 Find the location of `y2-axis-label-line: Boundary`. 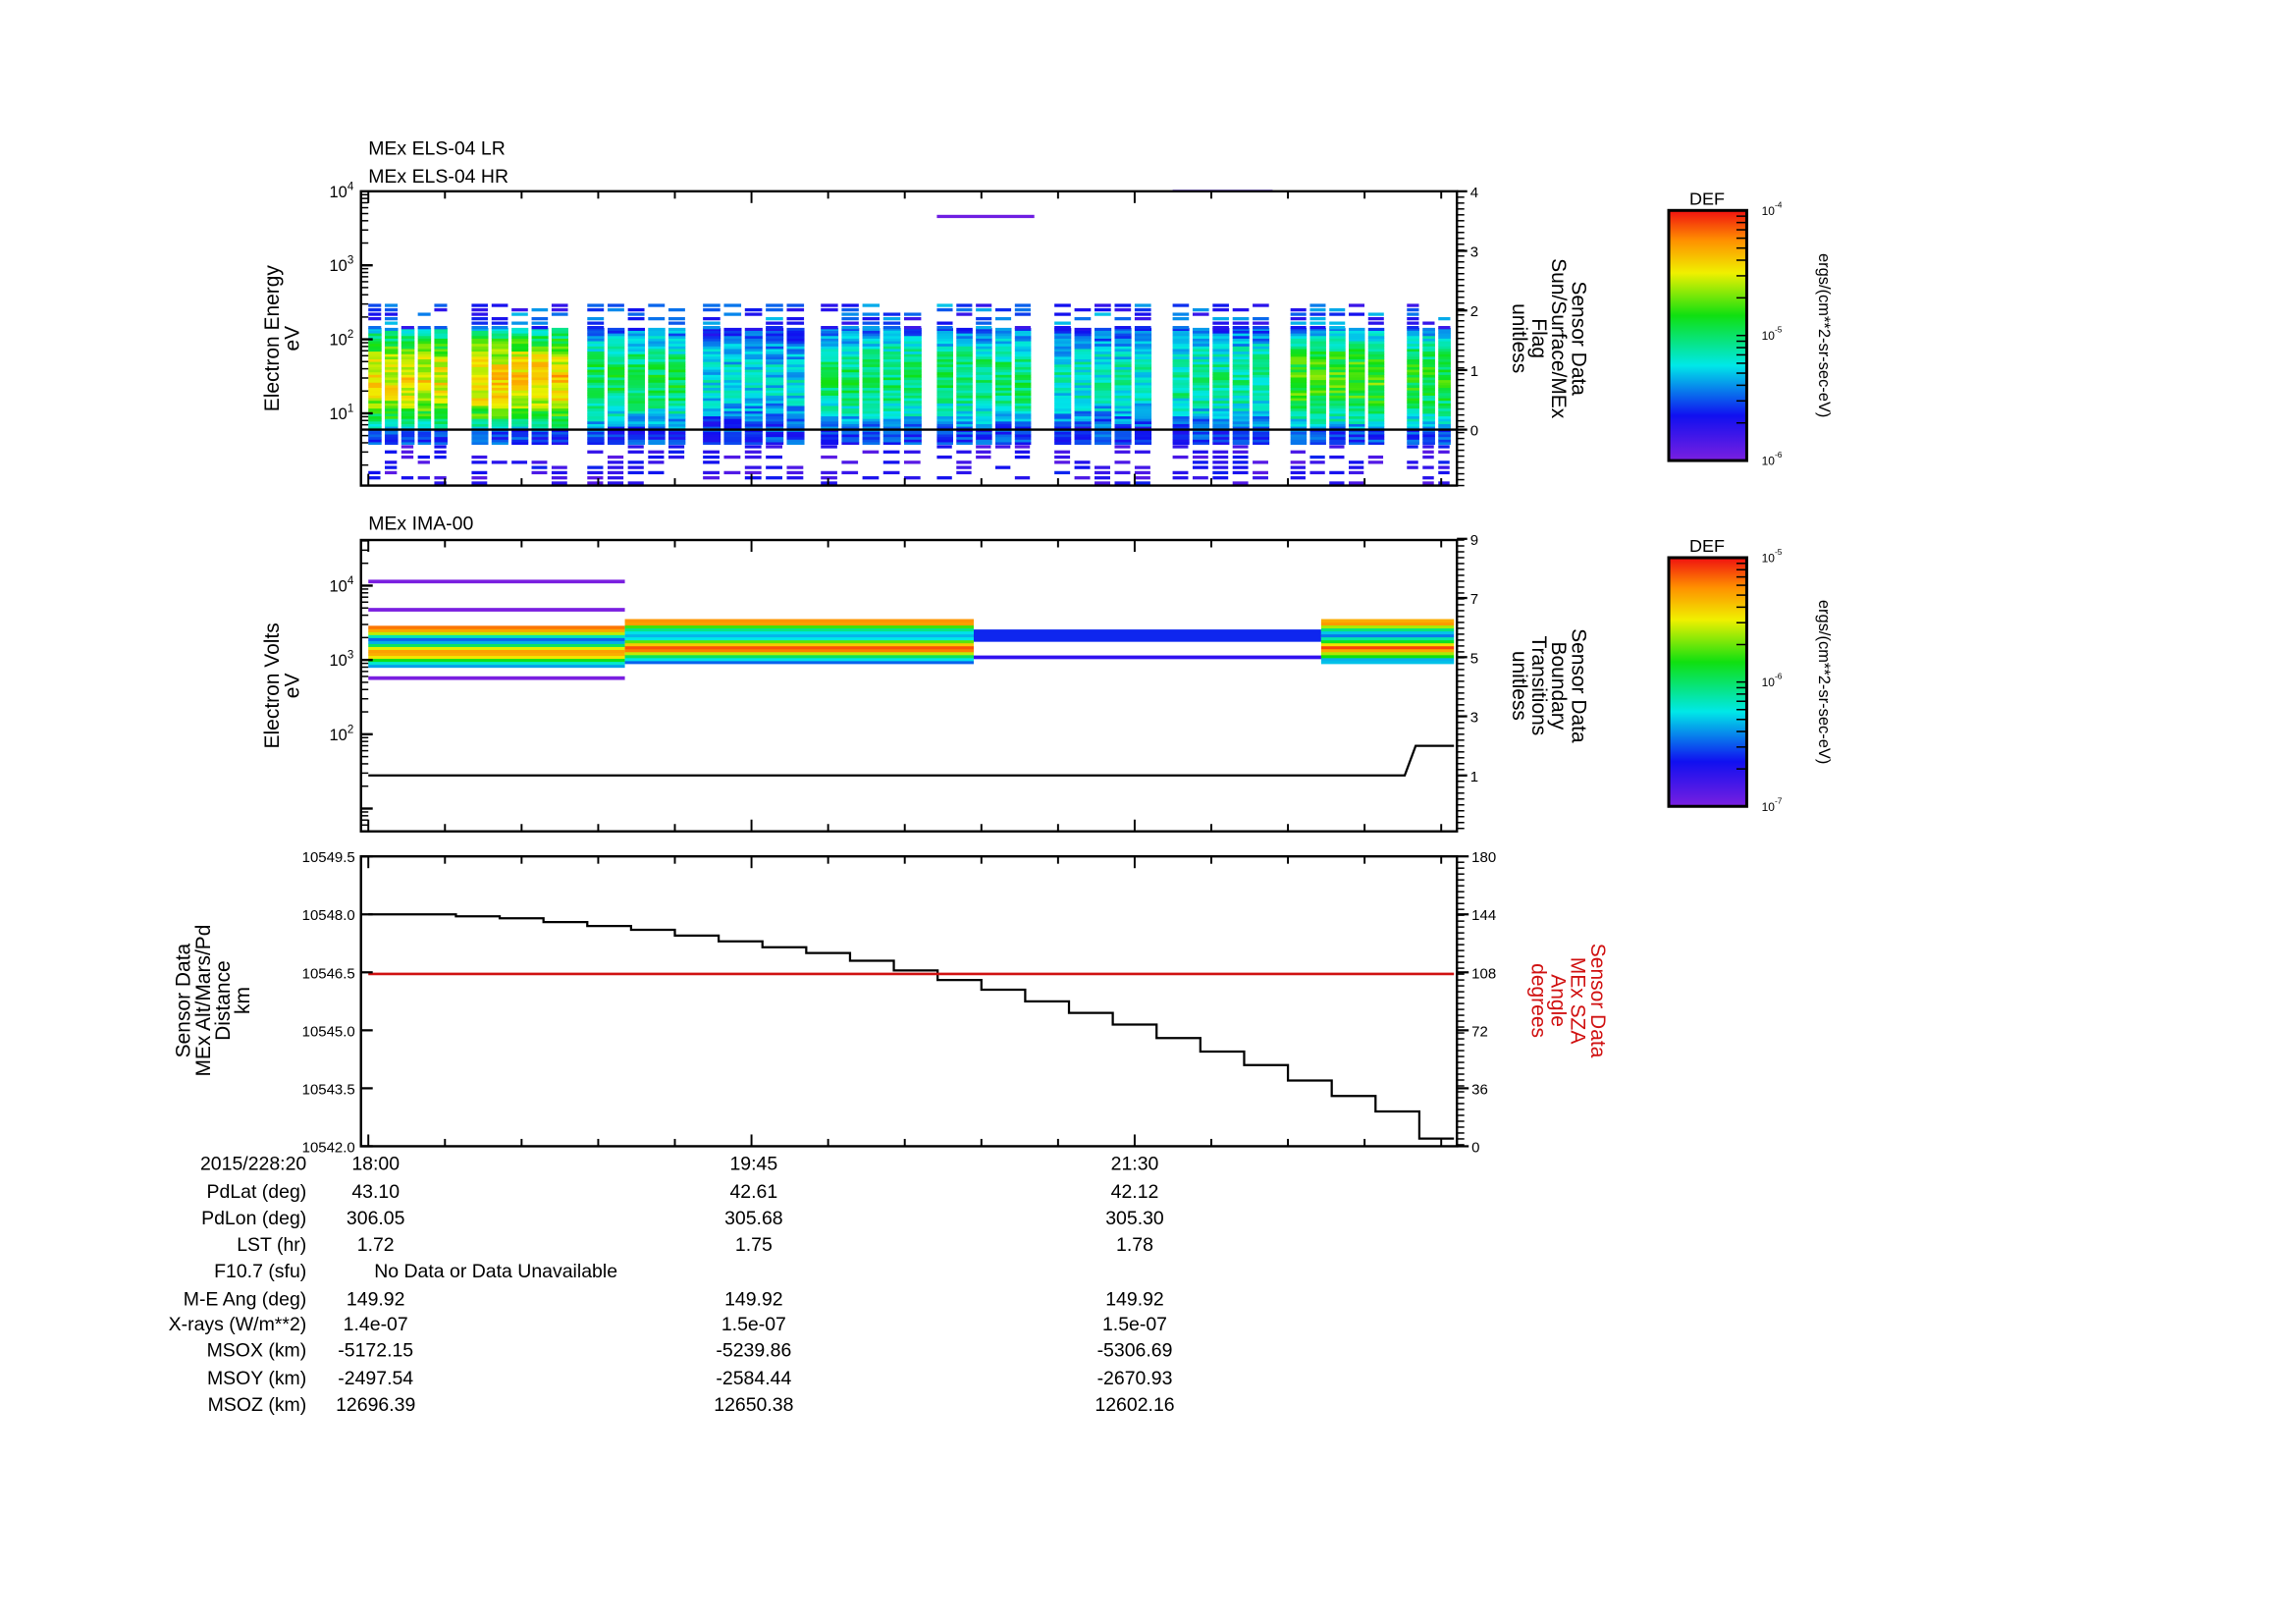

y2-axis-label-line: Boundary is located at coordinates (1559, 685).